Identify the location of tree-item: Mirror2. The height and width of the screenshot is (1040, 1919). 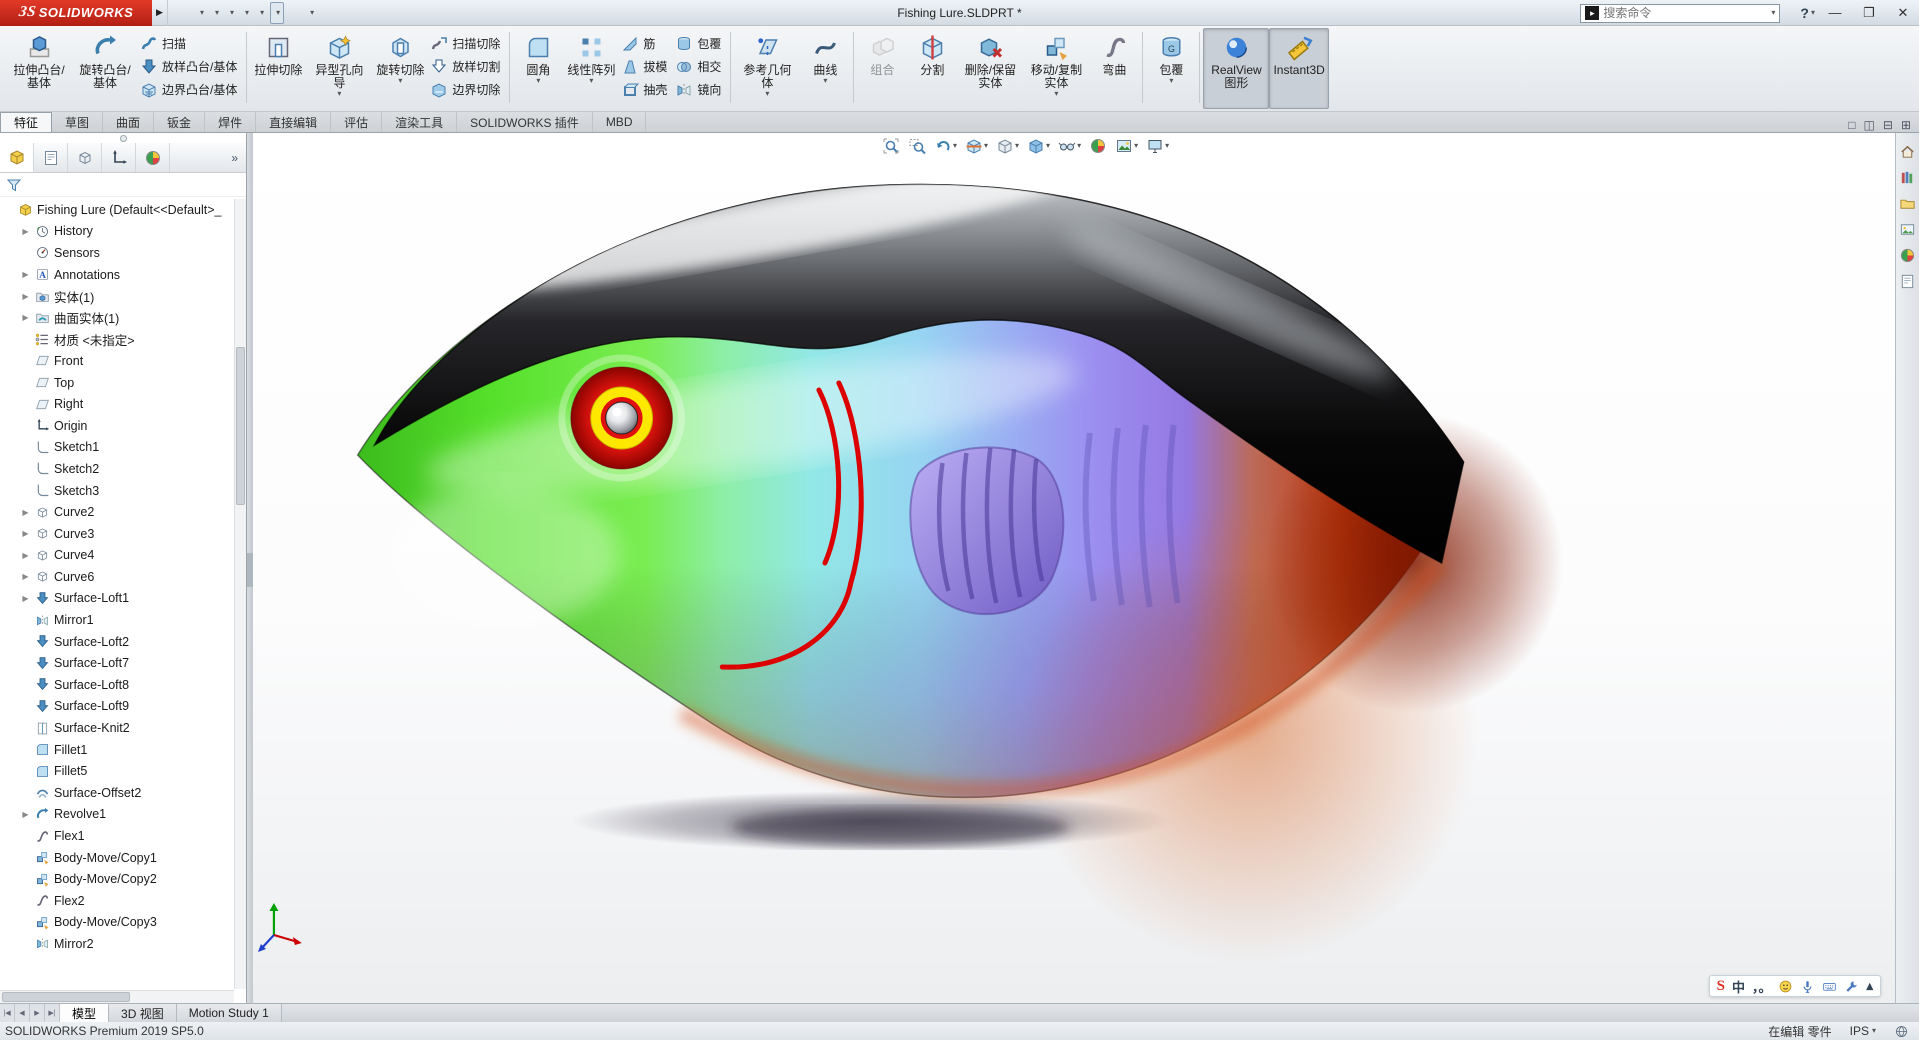
(117, 944).